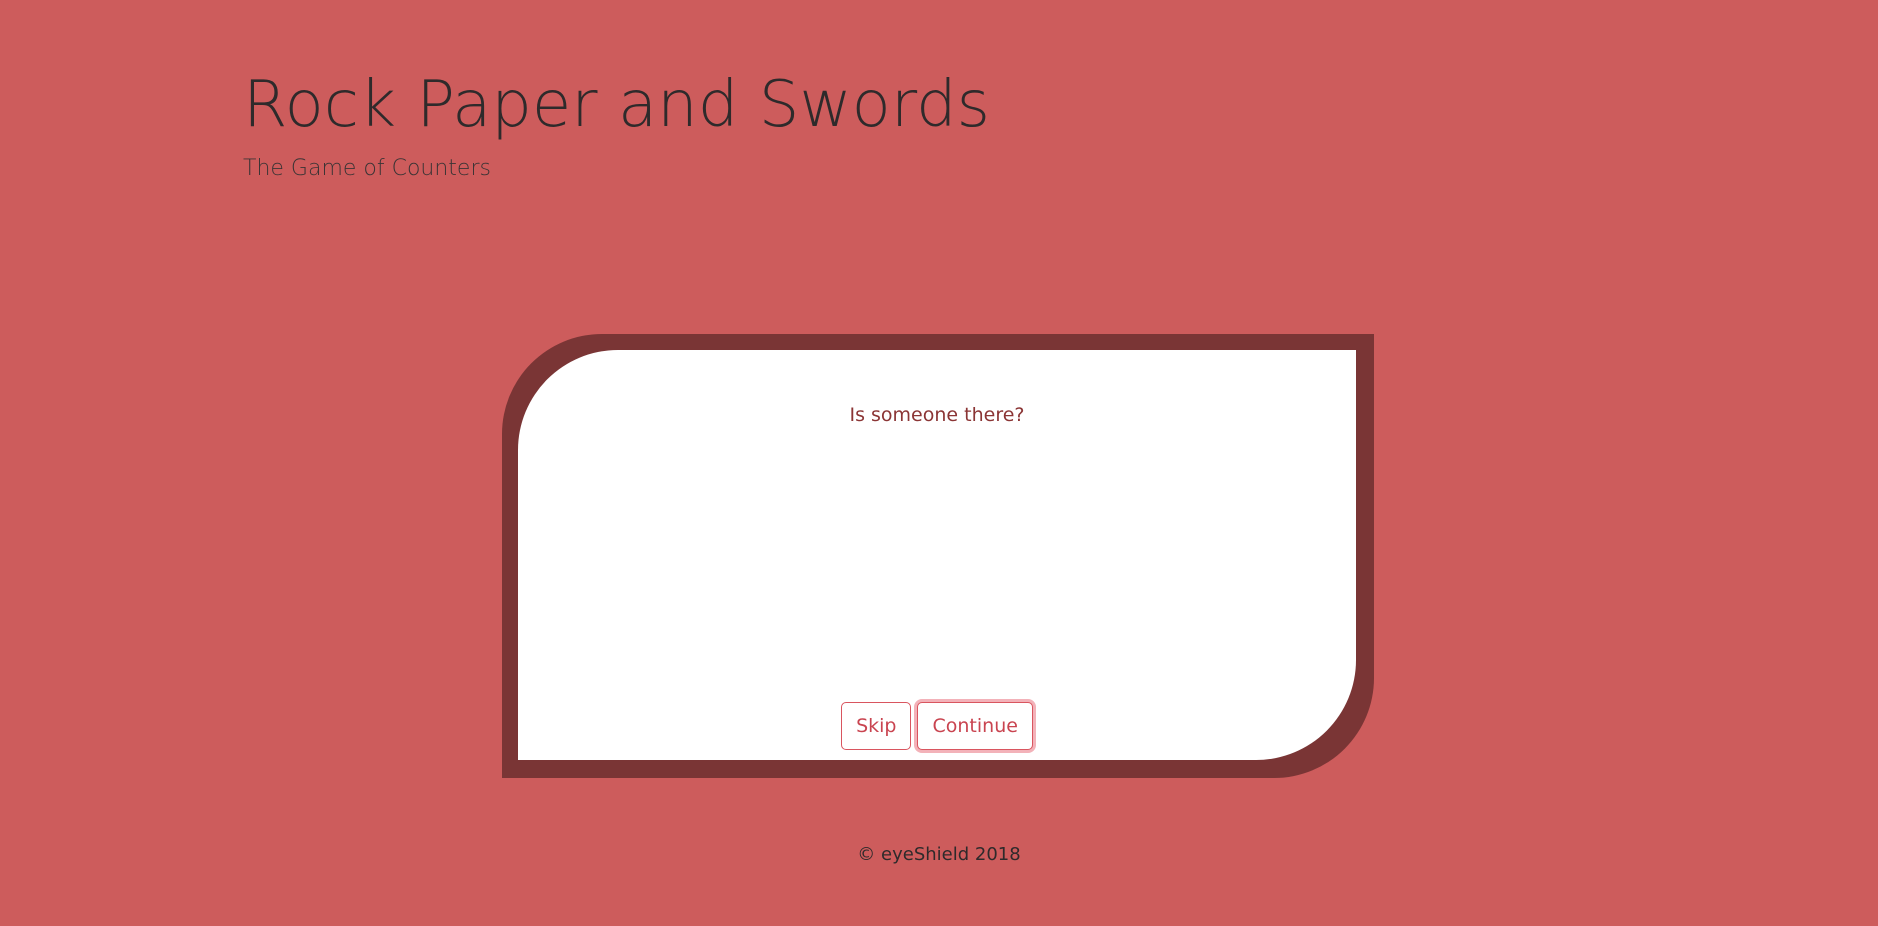 The height and width of the screenshot is (926, 1878). What do you see at coordinates (939, 854) in the screenshot?
I see `footer-copyright: © eyeShield 2018` at bounding box center [939, 854].